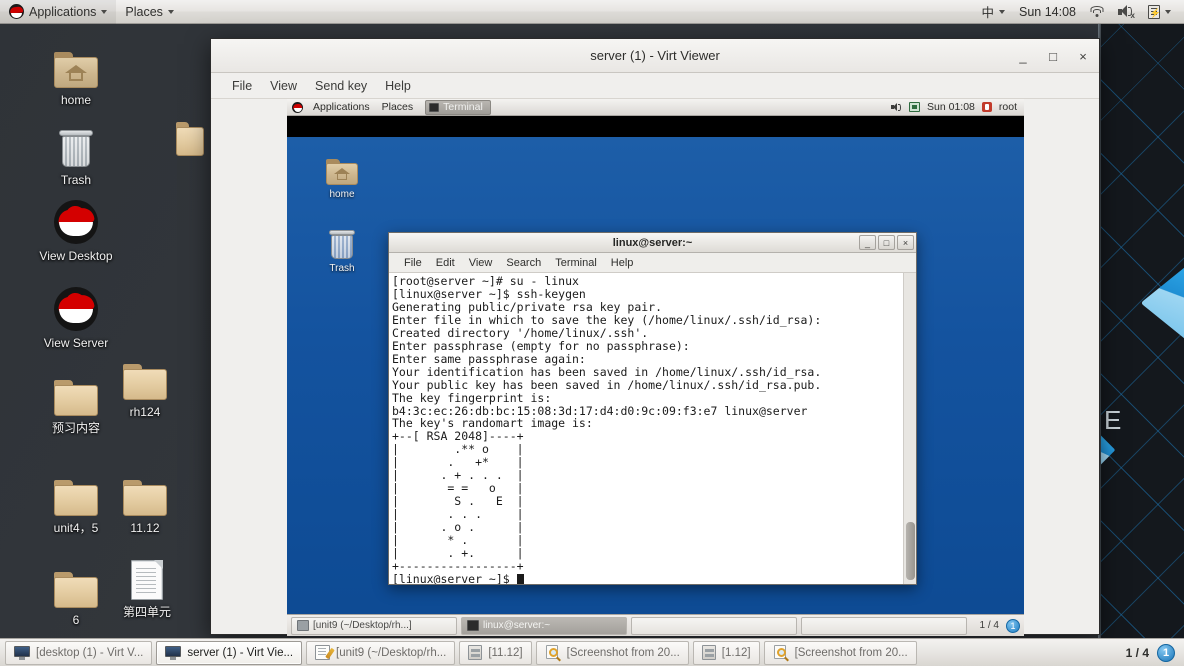 The height and width of the screenshot is (666, 1184). I want to click on places-menu: Places, so click(149, 12).